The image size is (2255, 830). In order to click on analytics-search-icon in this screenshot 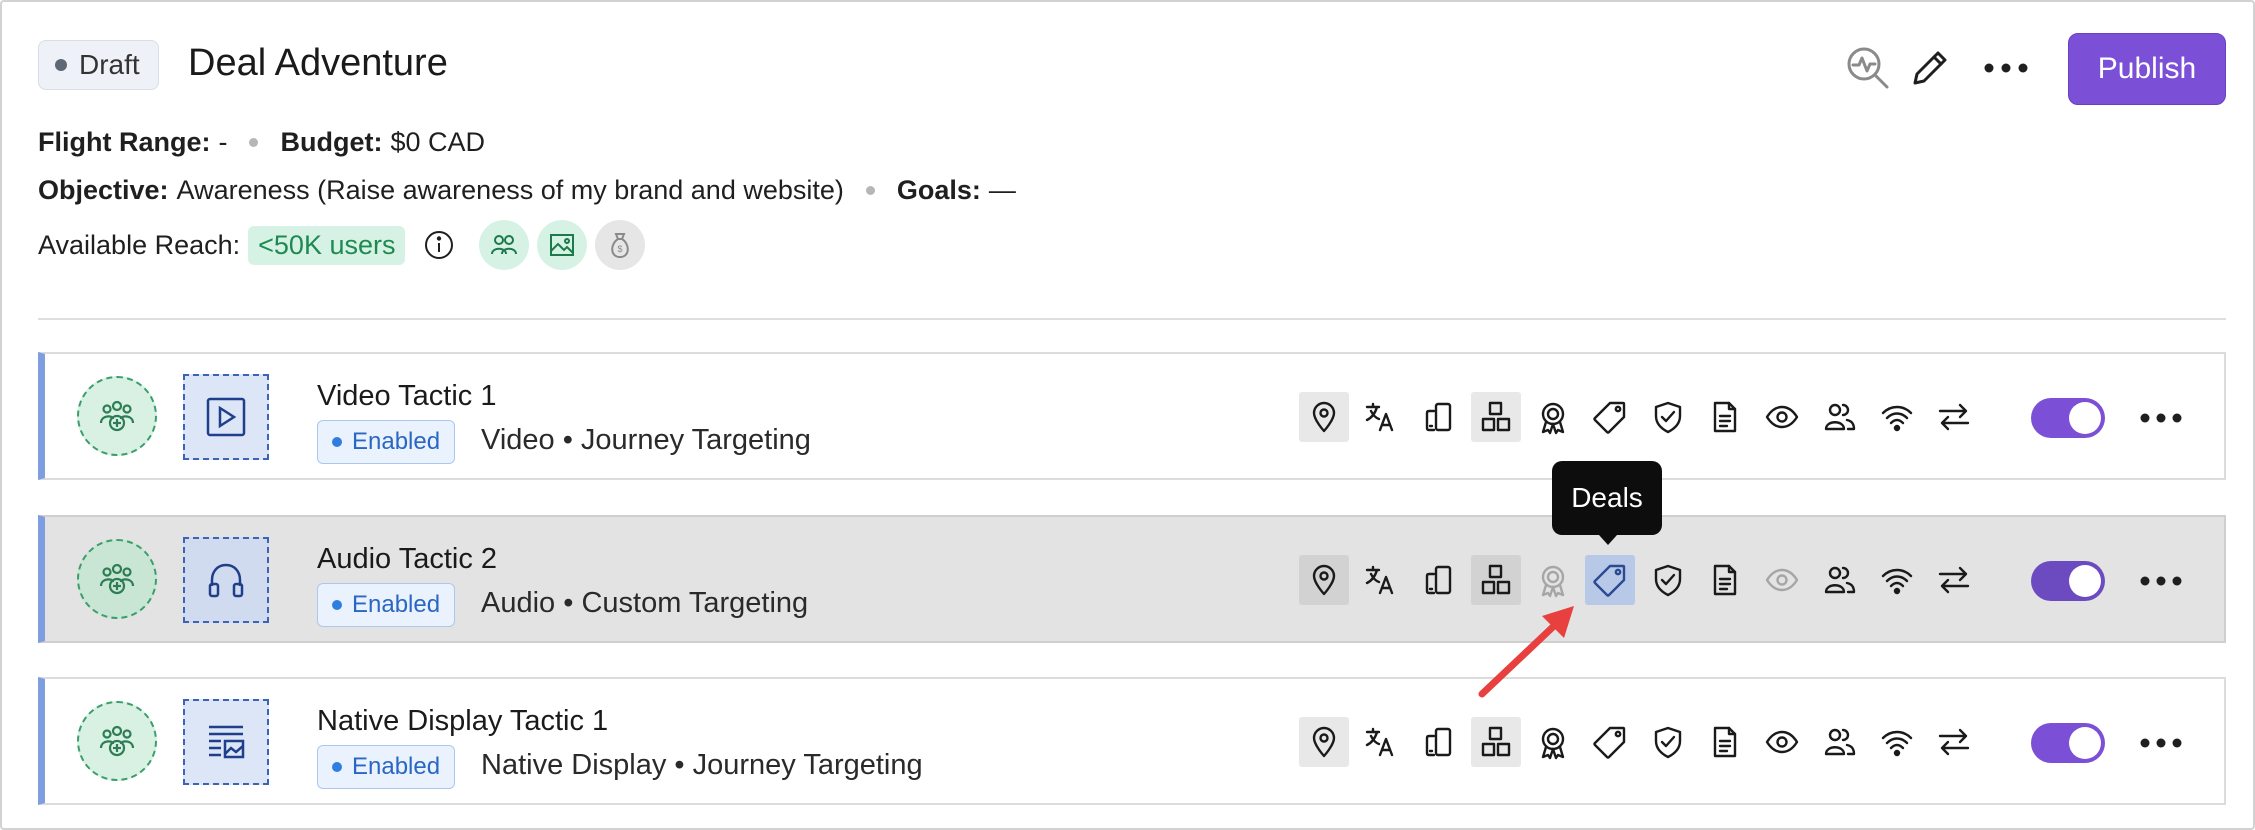, I will do `click(1868, 68)`.